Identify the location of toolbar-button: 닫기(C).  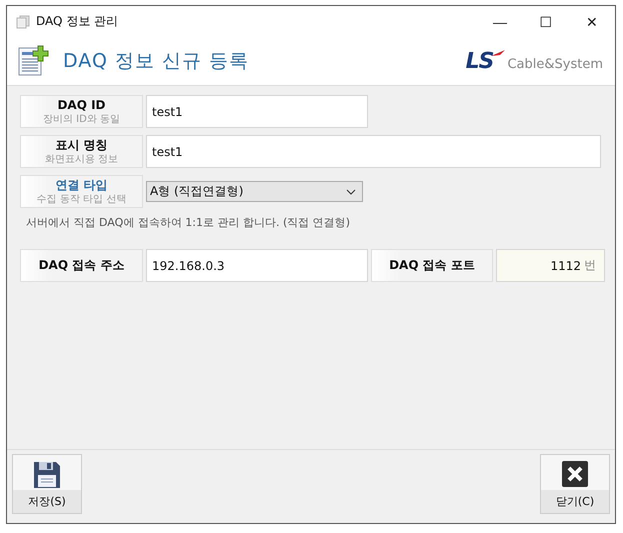
(575, 484).